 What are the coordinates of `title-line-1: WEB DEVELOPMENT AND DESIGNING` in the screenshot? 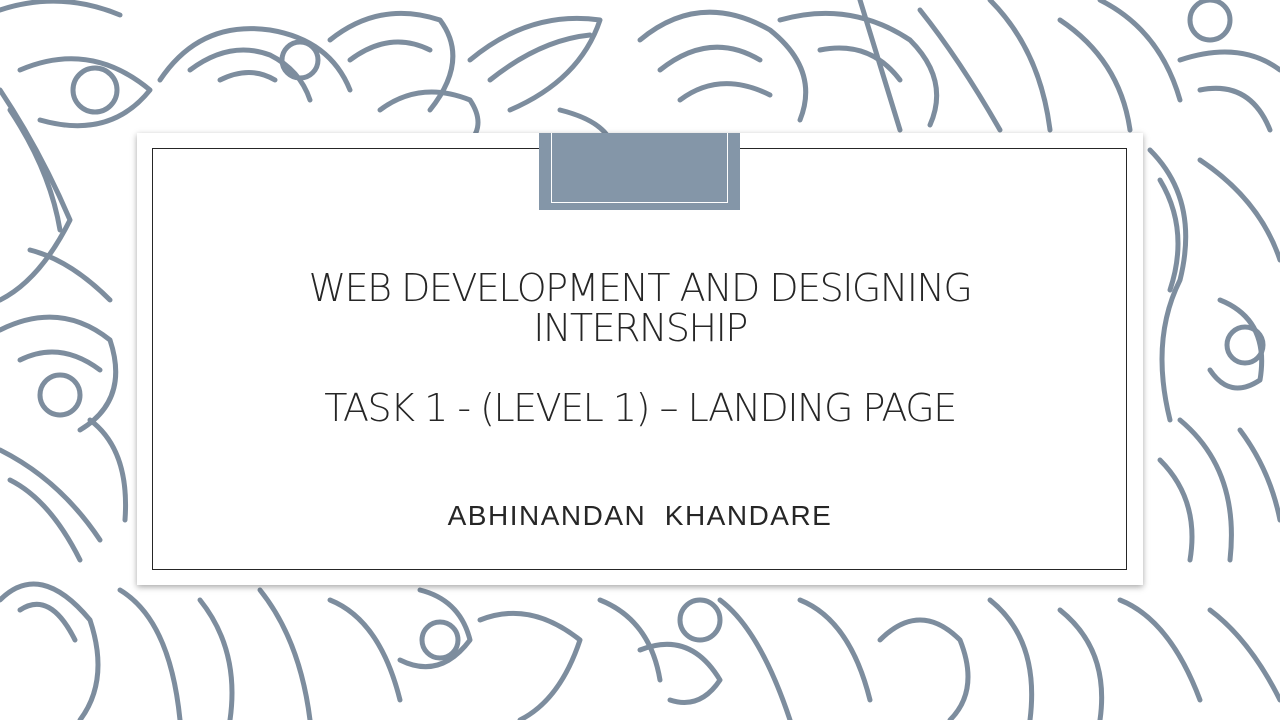 It's located at (640, 288).